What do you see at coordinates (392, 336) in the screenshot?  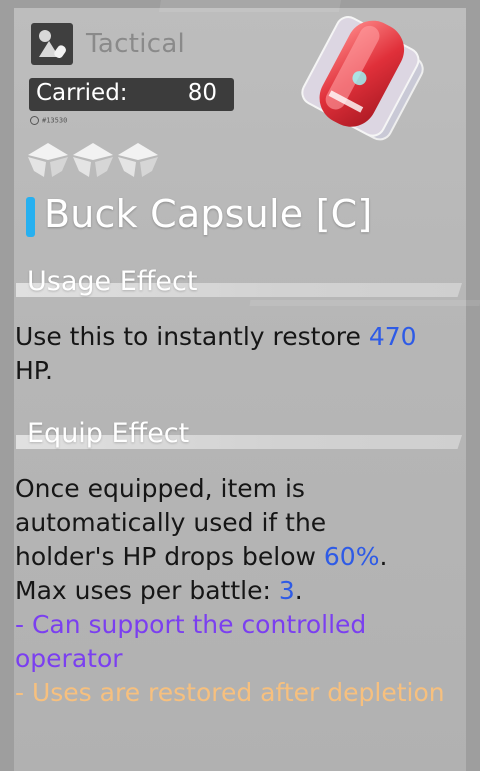 I see `restore-hp-value: 470` at bounding box center [392, 336].